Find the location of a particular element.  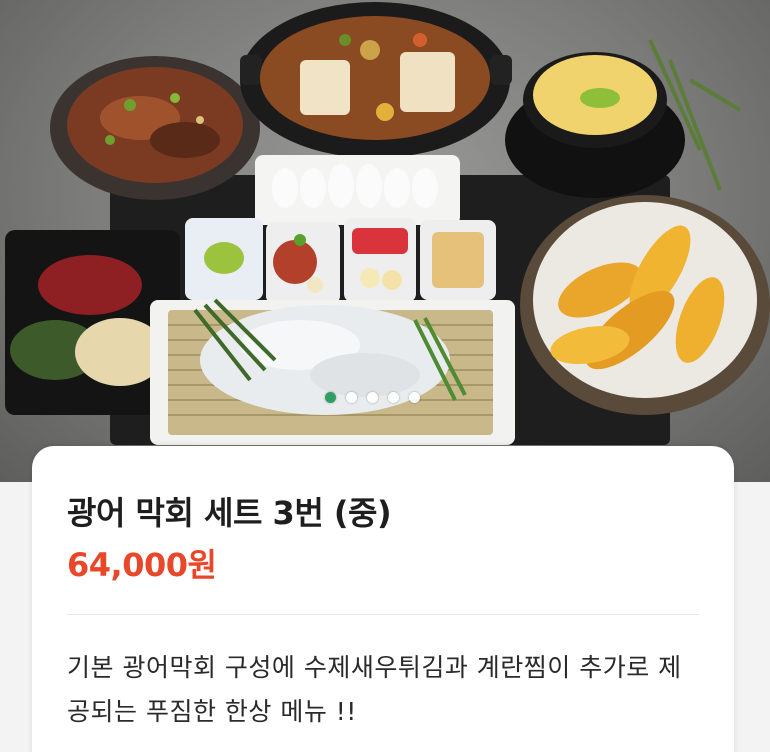

carousel-indicator is located at coordinates (372, 397).